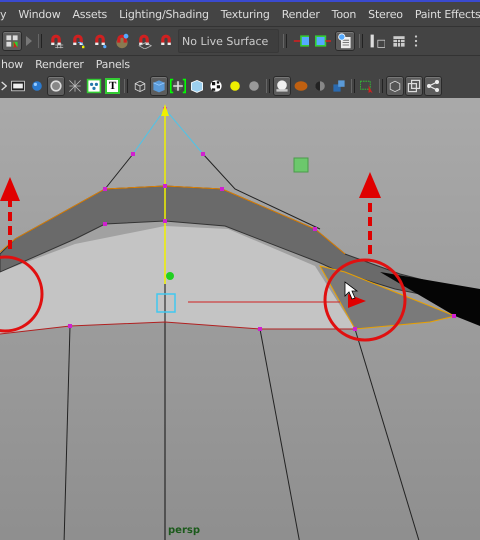 This screenshot has height=540, width=480. I want to click on table-icon, so click(399, 41).